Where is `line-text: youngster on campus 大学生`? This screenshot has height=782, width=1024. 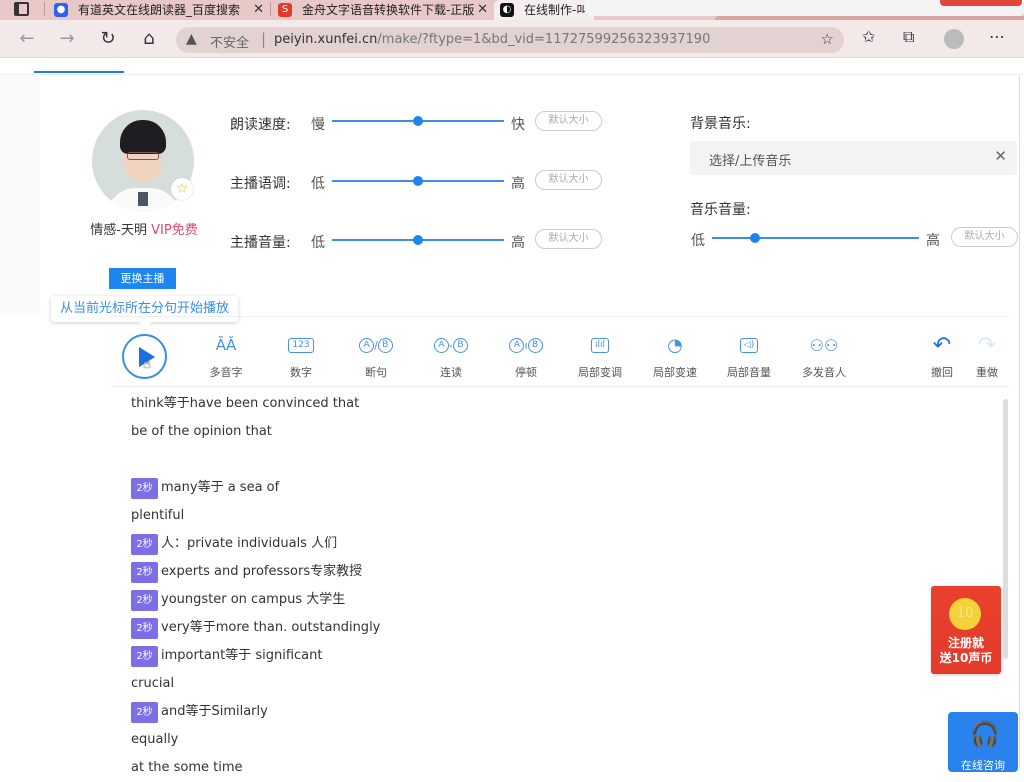
line-text: youngster on campus 大学生 is located at coordinates (253, 599).